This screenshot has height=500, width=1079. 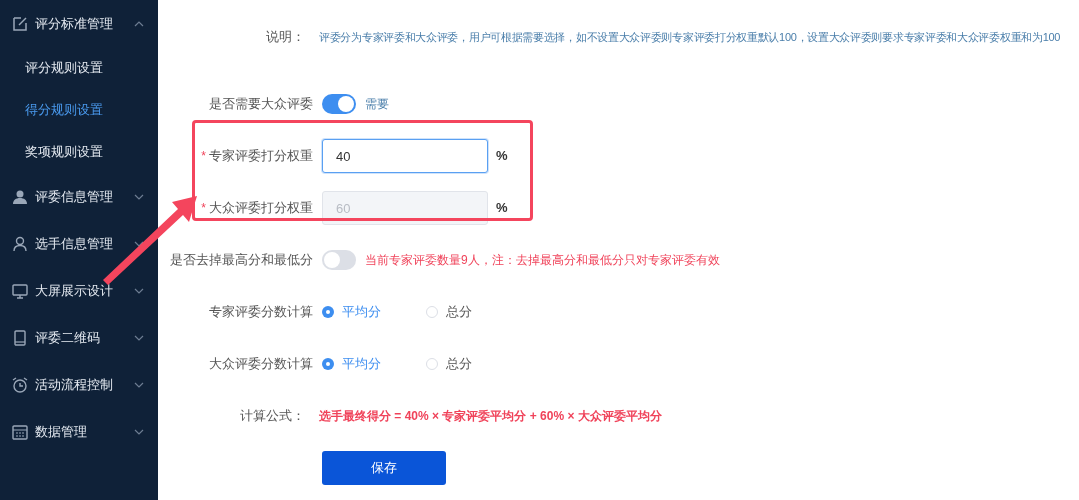 What do you see at coordinates (79, 152) in the screenshot?
I see `submenu-item: 奖项规则设置` at bounding box center [79, 152].